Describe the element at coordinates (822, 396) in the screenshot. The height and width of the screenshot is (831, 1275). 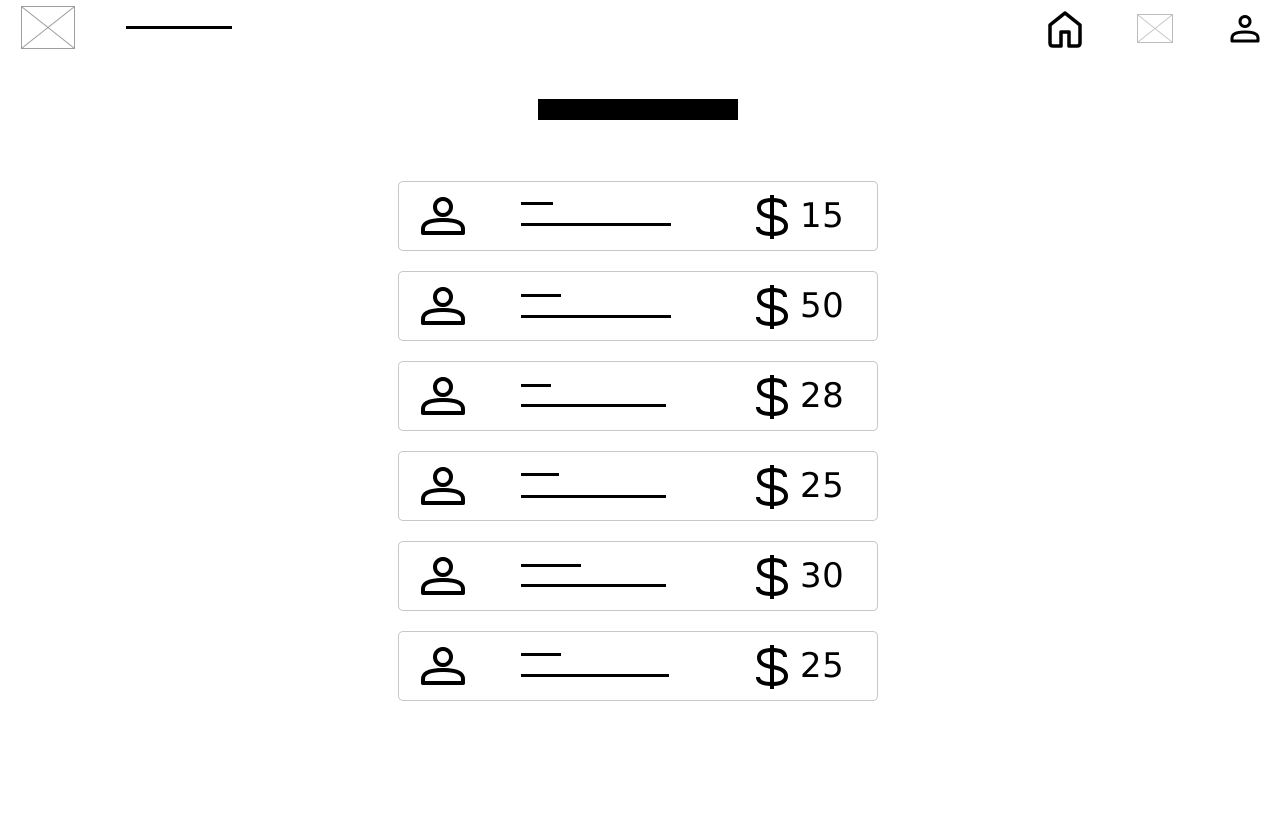
I see `item-price: 28` at that location.